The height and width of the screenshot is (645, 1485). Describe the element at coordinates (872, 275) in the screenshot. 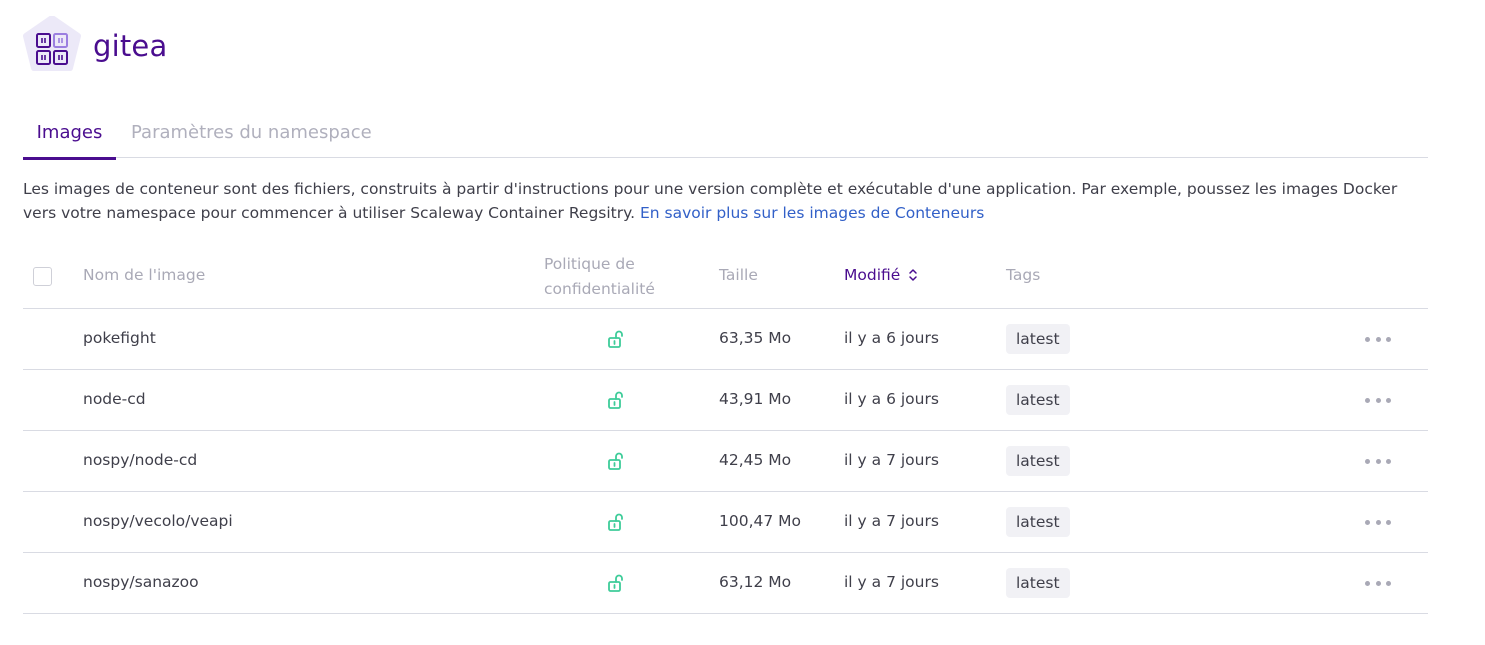

I see `column-header-modified-label: Modifié` at that location.